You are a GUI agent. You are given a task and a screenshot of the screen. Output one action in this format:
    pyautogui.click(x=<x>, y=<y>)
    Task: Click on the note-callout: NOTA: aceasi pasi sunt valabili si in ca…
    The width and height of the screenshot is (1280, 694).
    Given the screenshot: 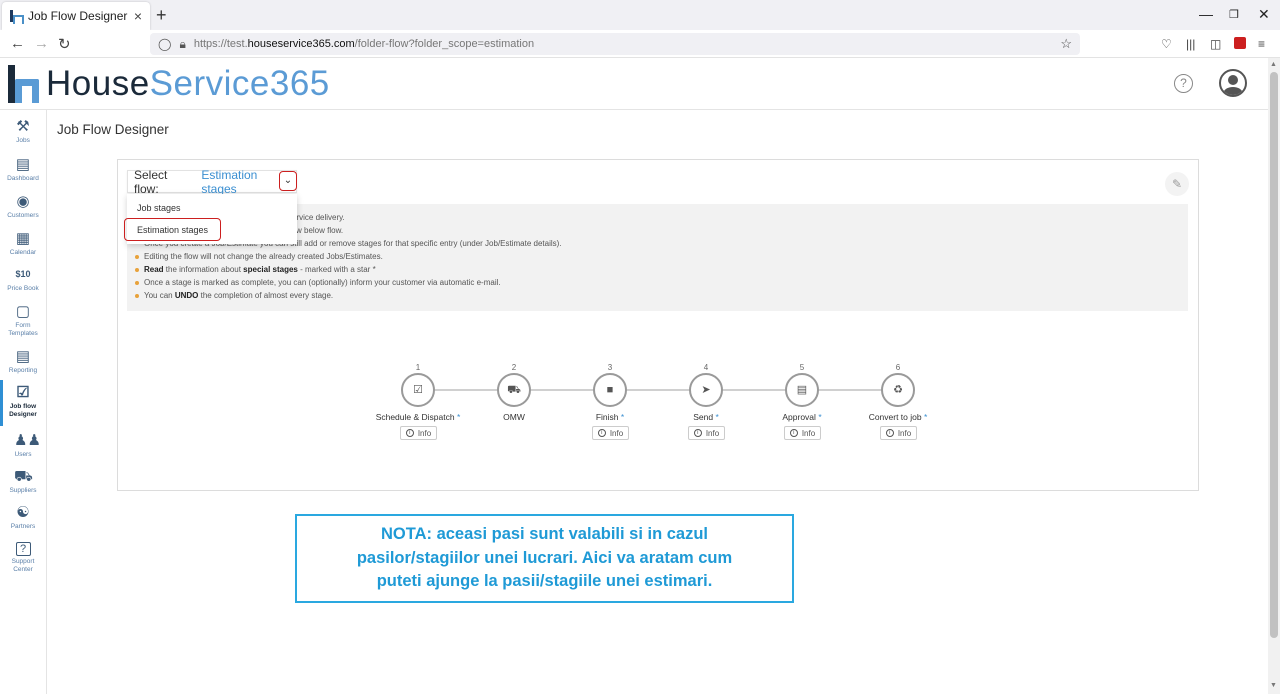 What is the action you would take?
    pyautogui.click(x=544, y=558)
    